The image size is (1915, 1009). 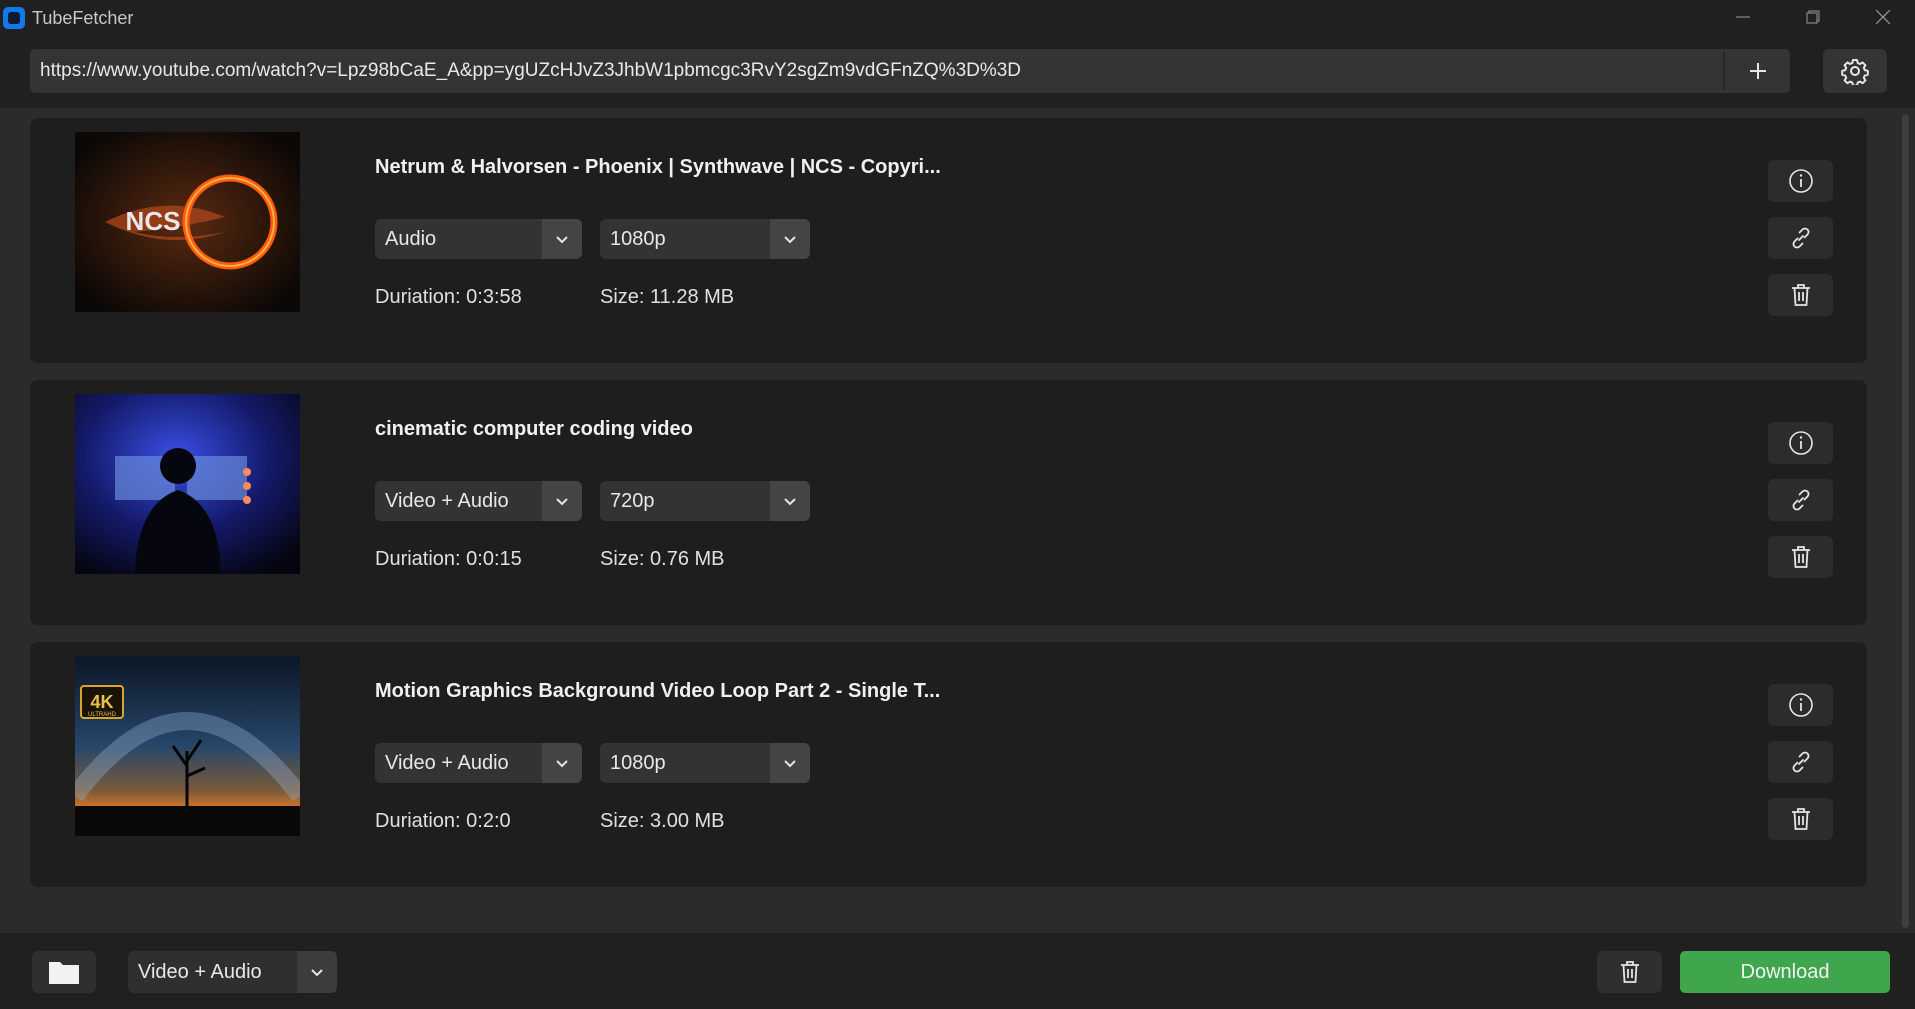 What do you see at coordinates (534, 429) in the screenshot?
I see `video-title: cinematic computer coding video` at bounding box center [534, 429].